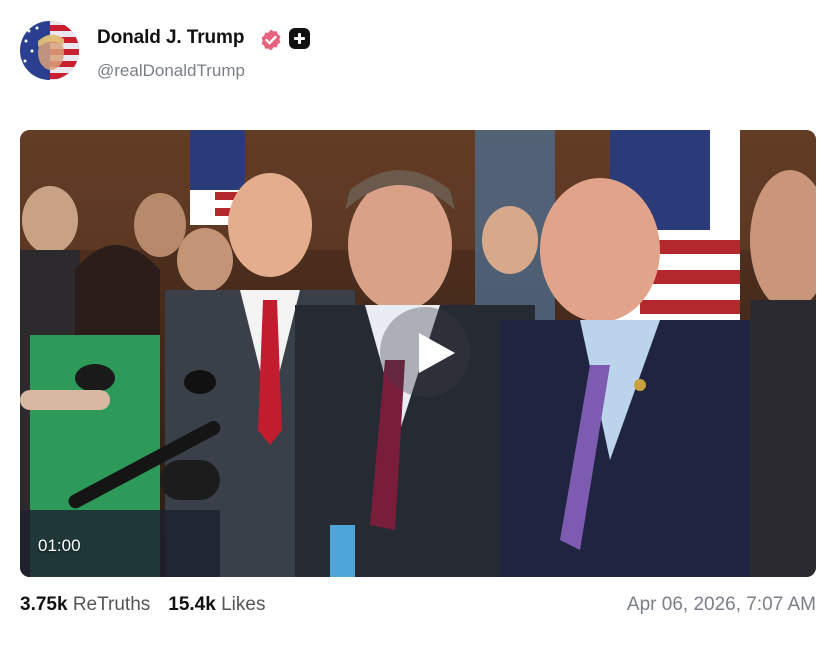 The width and height of the screenshot is (840, 645). I want to click on post-timestamp: Apr 06, 2026, 7:07 AM, so click(721, 605).